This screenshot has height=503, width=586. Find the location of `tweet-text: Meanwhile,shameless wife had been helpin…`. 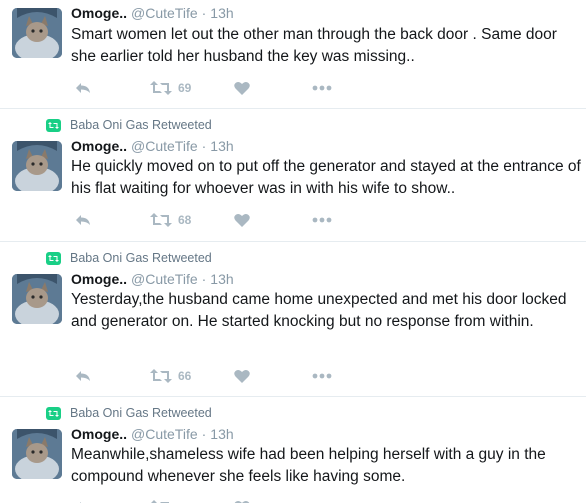

tweet-text: Meanwhile,shameless wife had been helpin… is located at coordinates (308, 465).